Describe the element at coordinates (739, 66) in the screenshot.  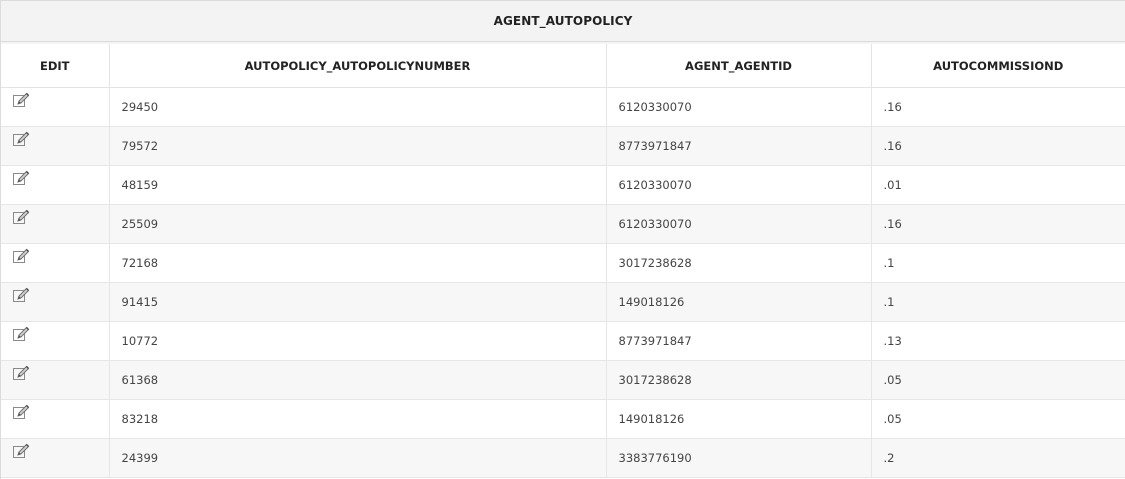
I see `column-header-agent-id: AGENT_AGENTID` at that location.